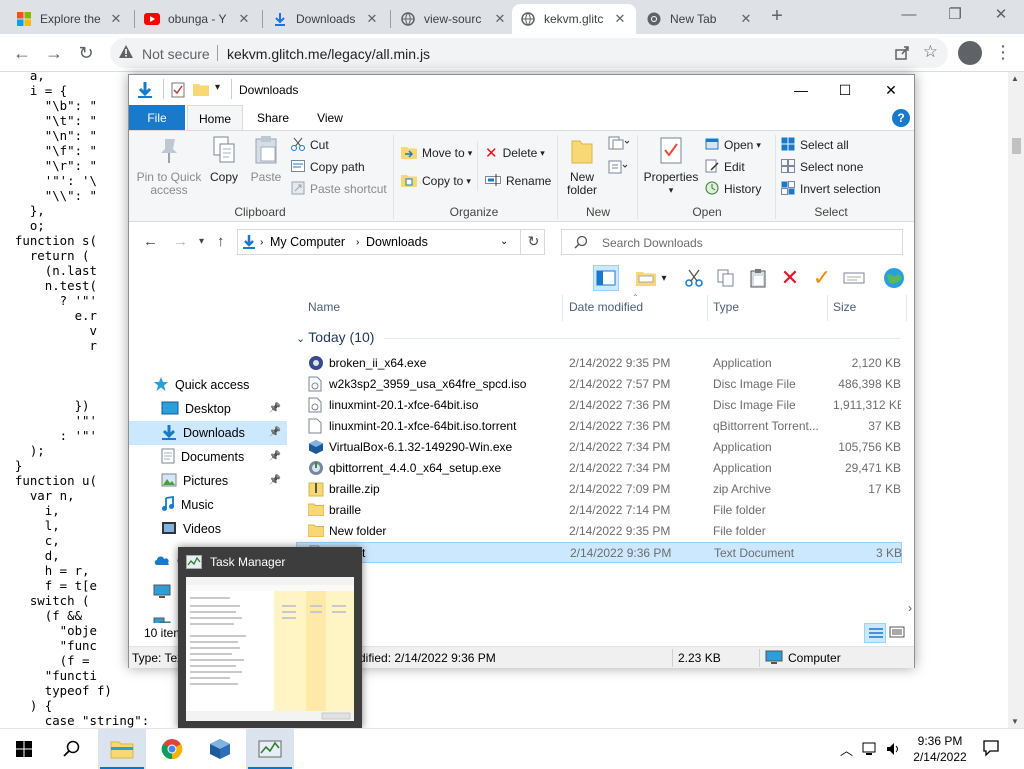 Image resolution: width=1024 pixels, height=769 pixels. I want to click on taskbar-virtualbox, so click(220, 749).